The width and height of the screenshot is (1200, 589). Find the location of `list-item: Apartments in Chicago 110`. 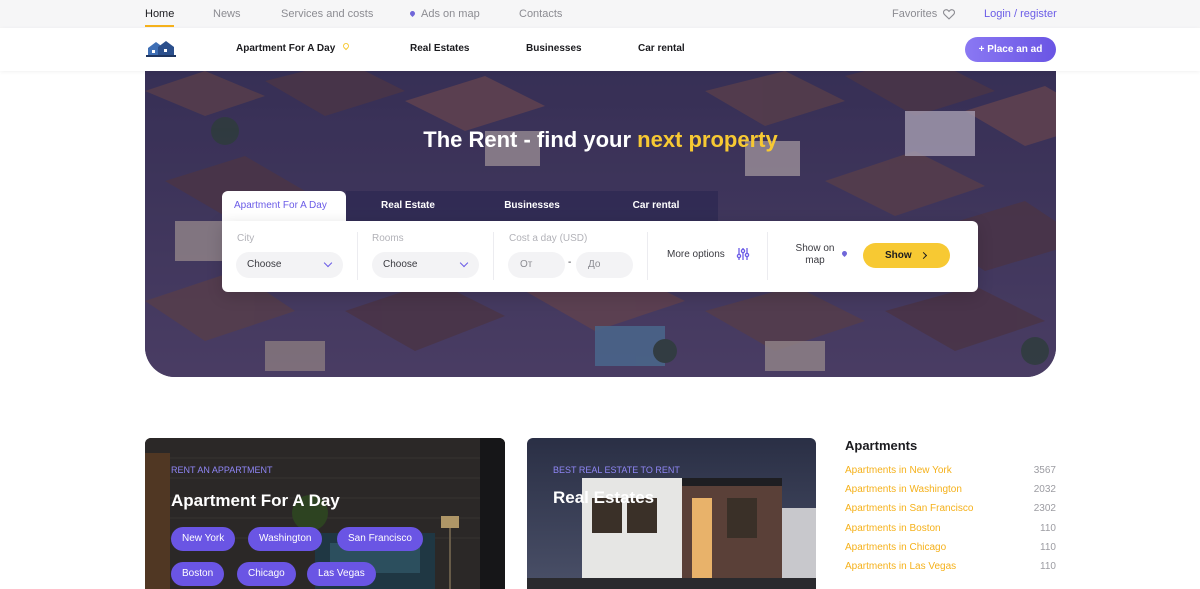

list-item: Apartments in Chicago 110 is located at coordinates (950, 549).